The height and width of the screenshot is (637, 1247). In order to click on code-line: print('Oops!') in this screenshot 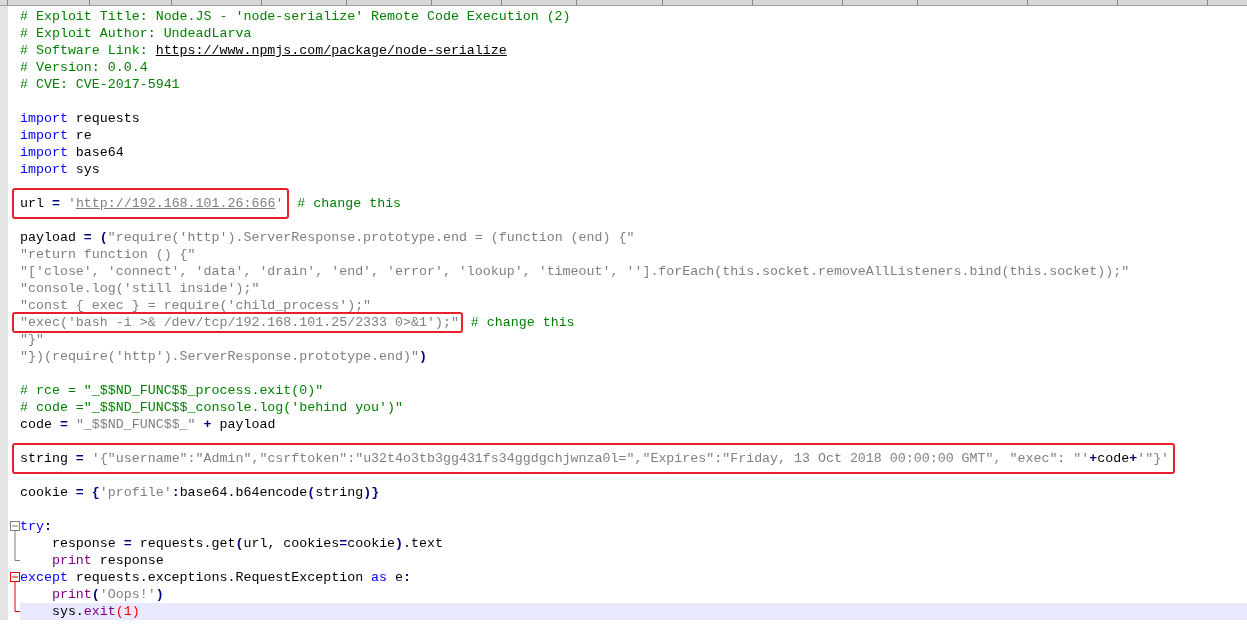, I will do `click(107, 594)`.